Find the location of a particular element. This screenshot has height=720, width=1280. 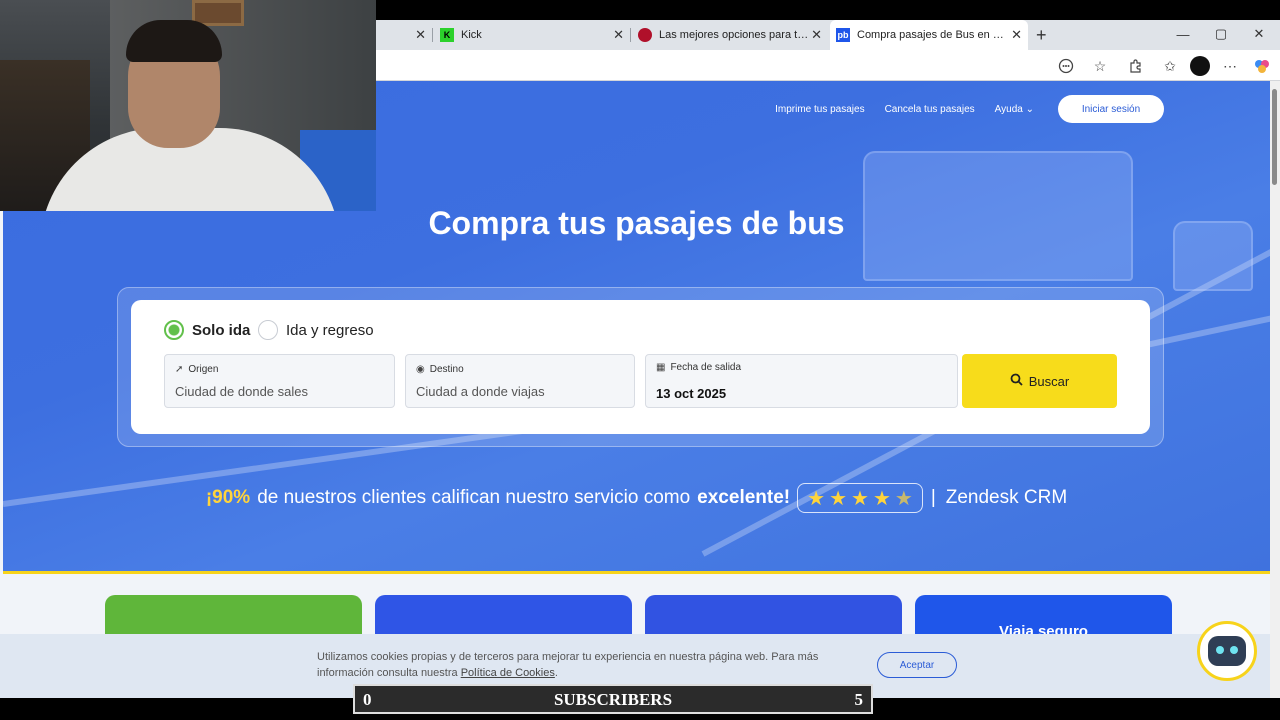

radio-unselected-icon is located at coordinates (268, 330).